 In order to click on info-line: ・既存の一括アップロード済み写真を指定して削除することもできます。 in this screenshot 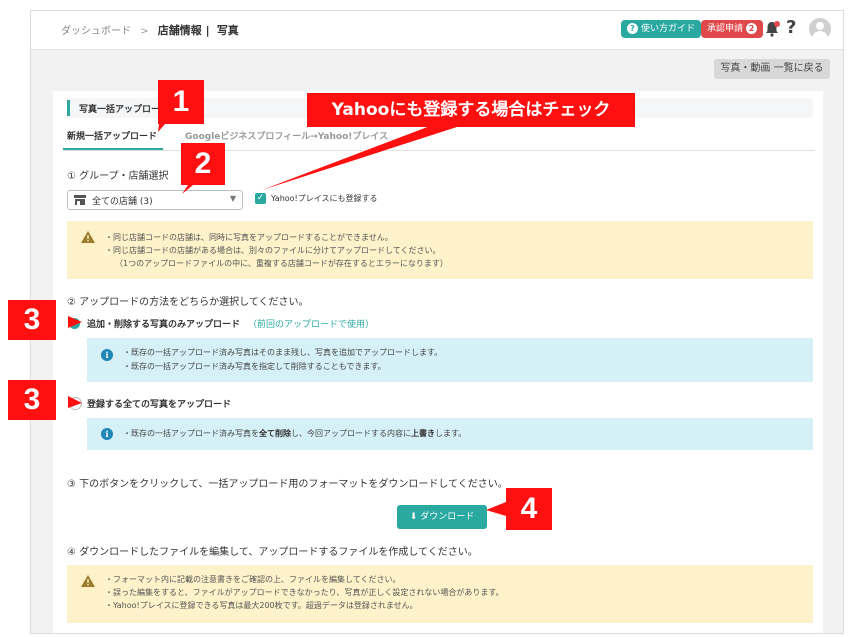, I will do `click(254, 366)`.